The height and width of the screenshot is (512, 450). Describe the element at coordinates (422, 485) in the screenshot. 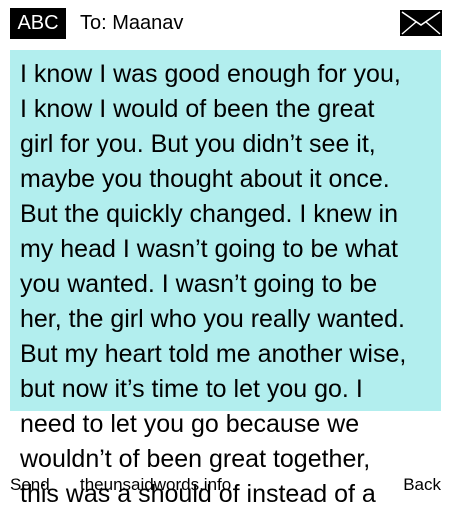

I see `back-softkey: Back` at that location.